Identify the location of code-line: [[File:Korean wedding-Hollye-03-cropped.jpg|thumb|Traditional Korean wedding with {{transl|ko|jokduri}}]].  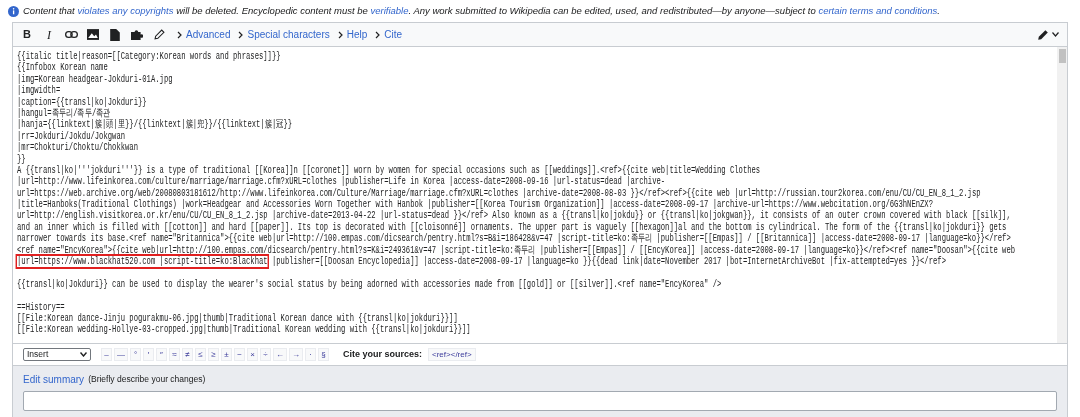
(244, 330).